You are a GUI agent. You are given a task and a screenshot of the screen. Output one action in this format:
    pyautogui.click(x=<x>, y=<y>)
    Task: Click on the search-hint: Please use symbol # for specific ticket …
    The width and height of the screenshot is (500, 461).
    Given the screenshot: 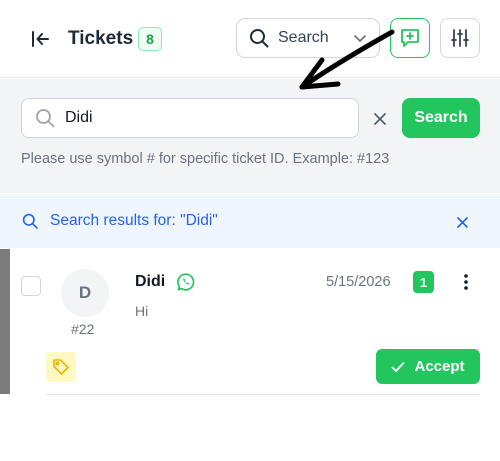 What is the action you would take?
    pyautogui.click(x=205, y=159)
    